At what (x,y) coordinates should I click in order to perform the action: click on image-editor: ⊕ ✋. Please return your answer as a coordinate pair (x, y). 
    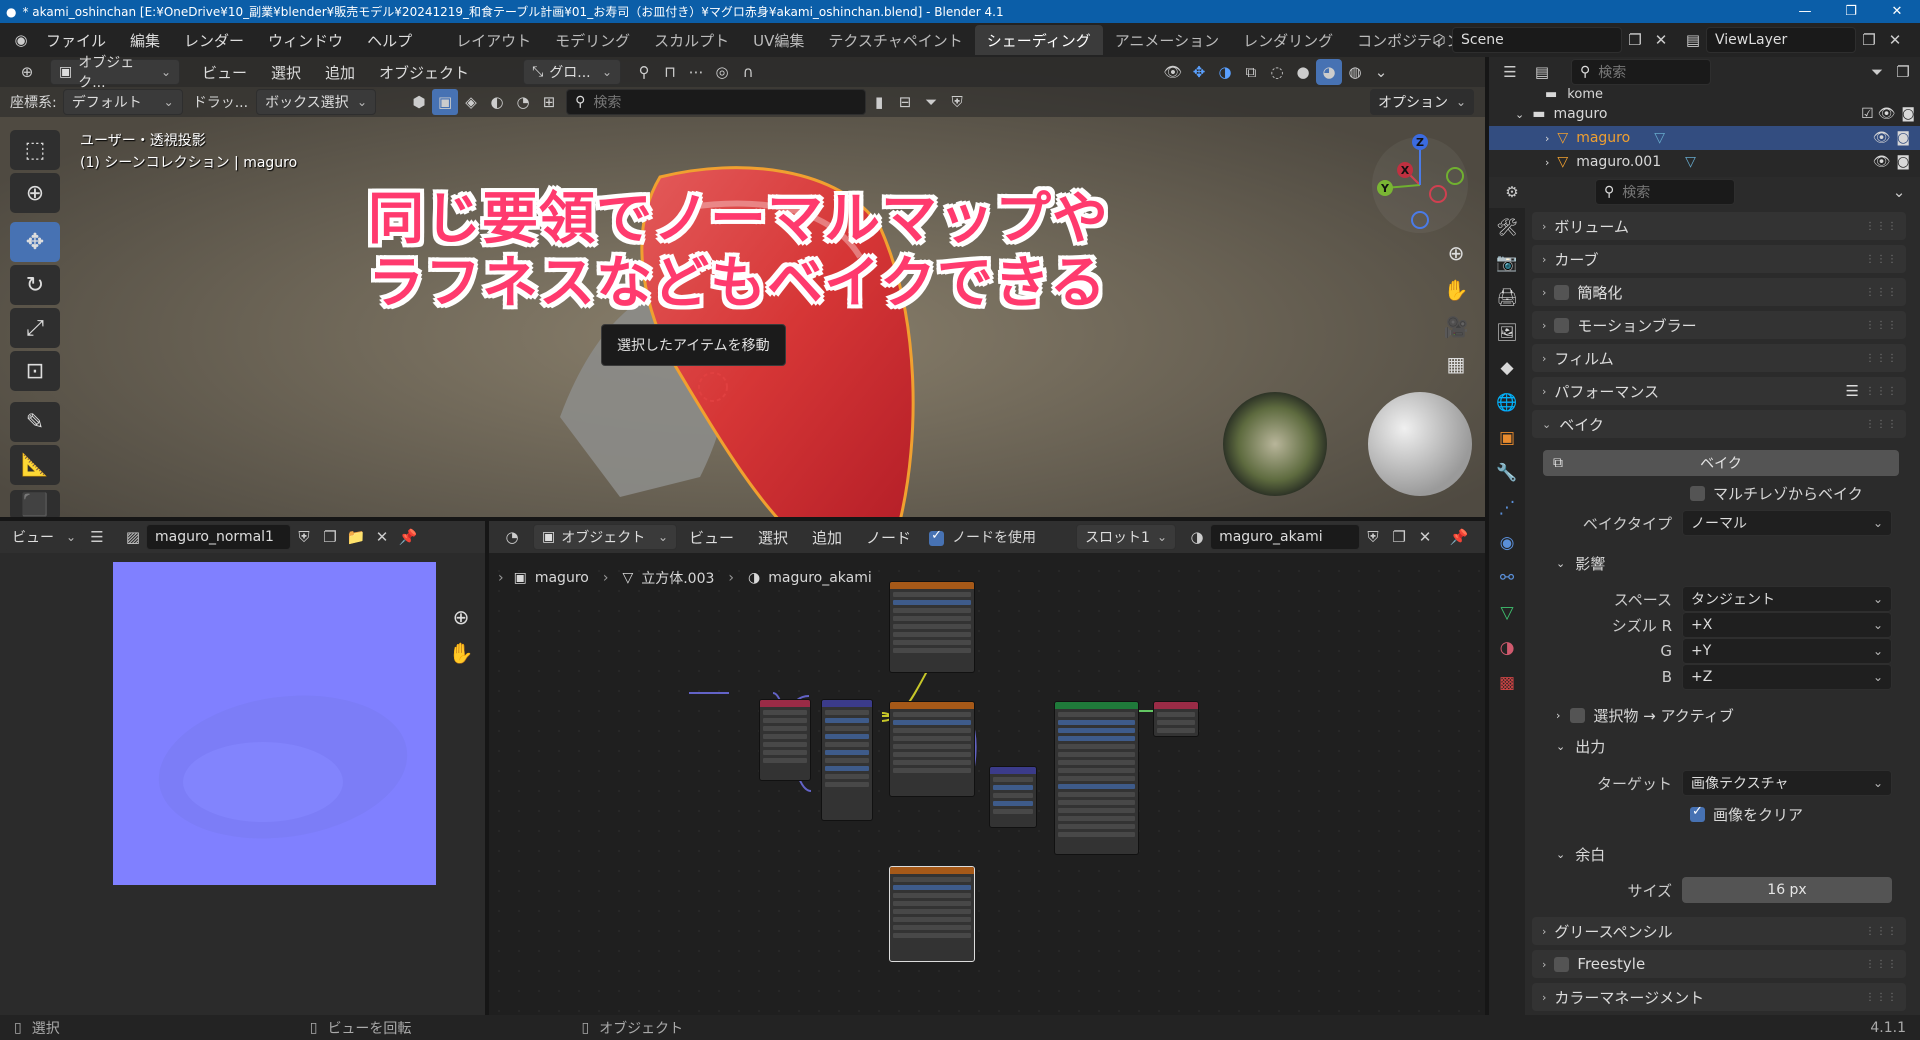
    Looking at the image, I should click on (242, 768).